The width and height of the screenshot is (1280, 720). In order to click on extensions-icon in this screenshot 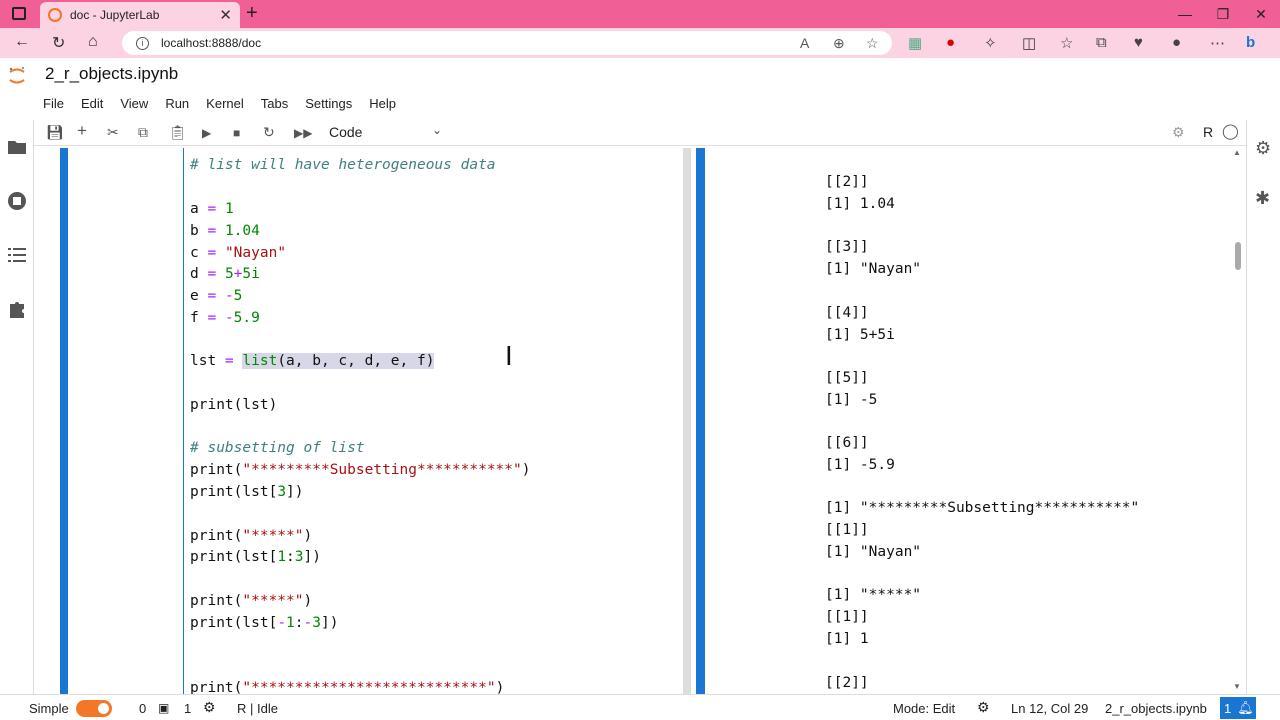, I will do `click(17, 309)`.